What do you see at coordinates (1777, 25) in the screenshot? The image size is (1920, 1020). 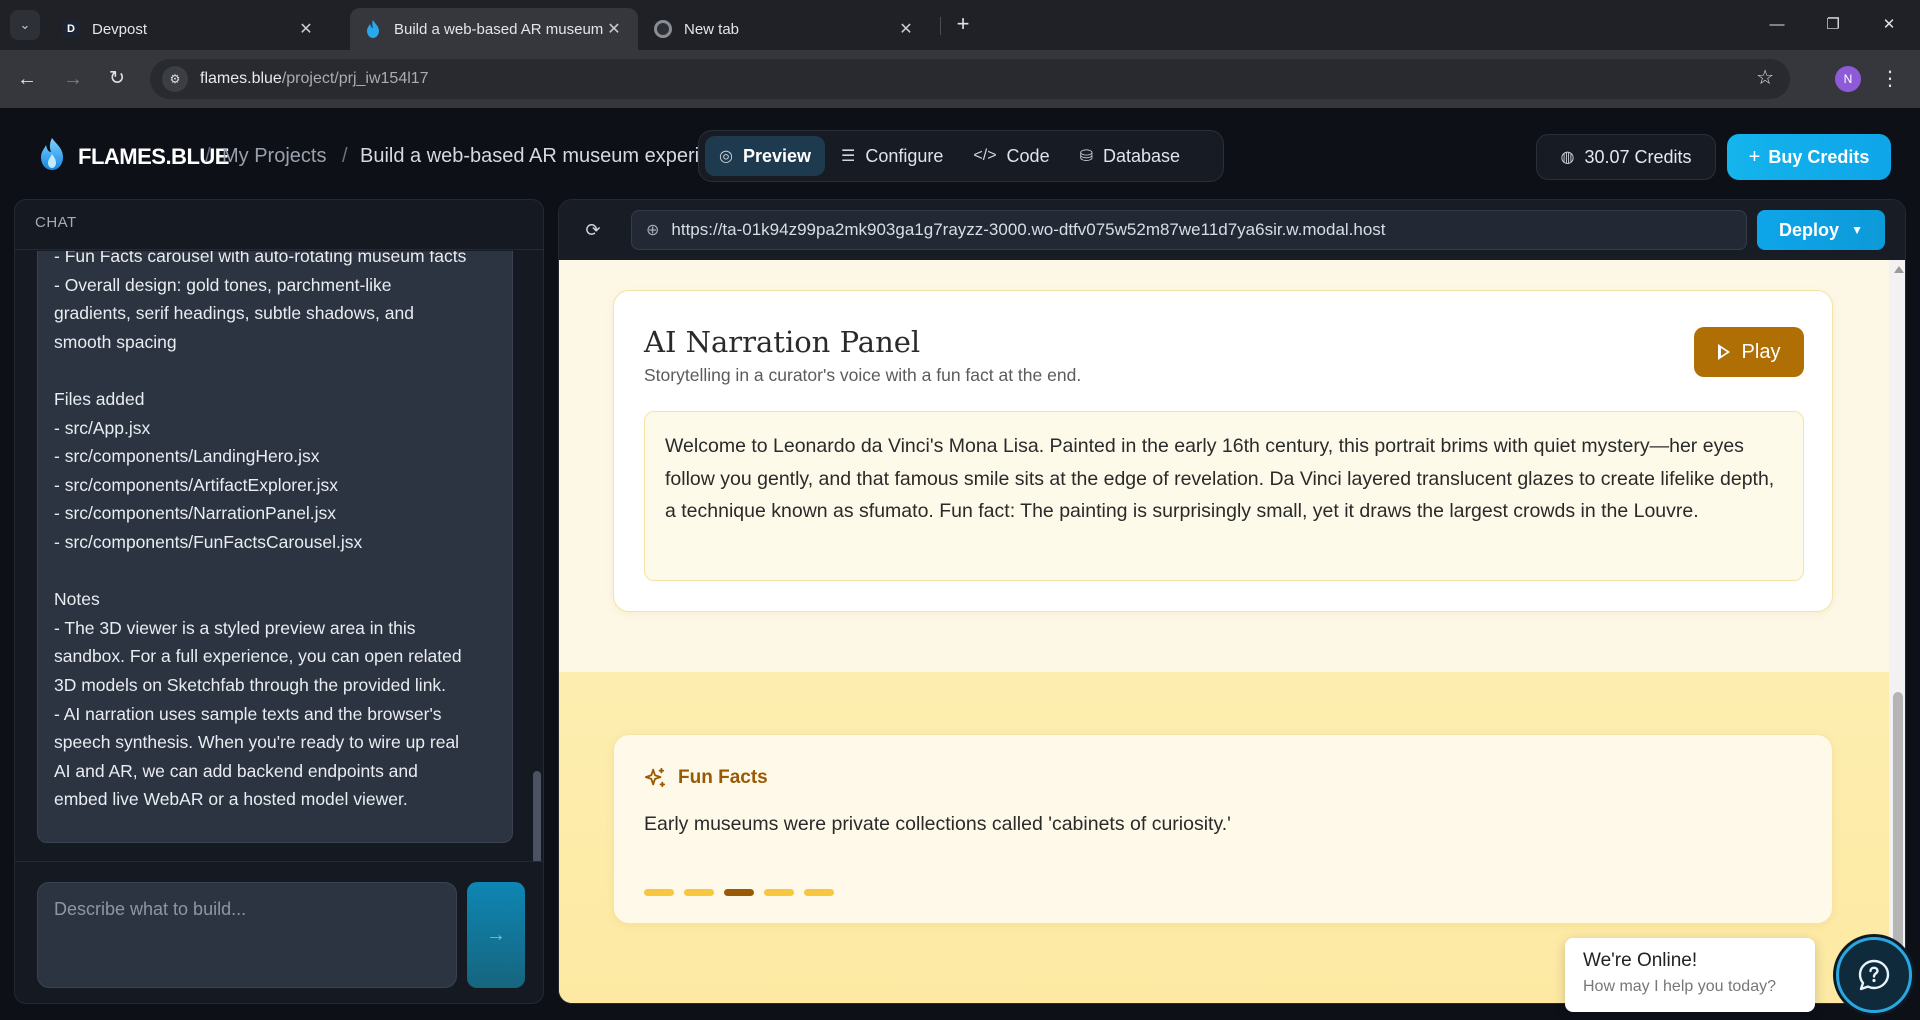 I see `minimize-button: —` at bounding box center [1777, 25].